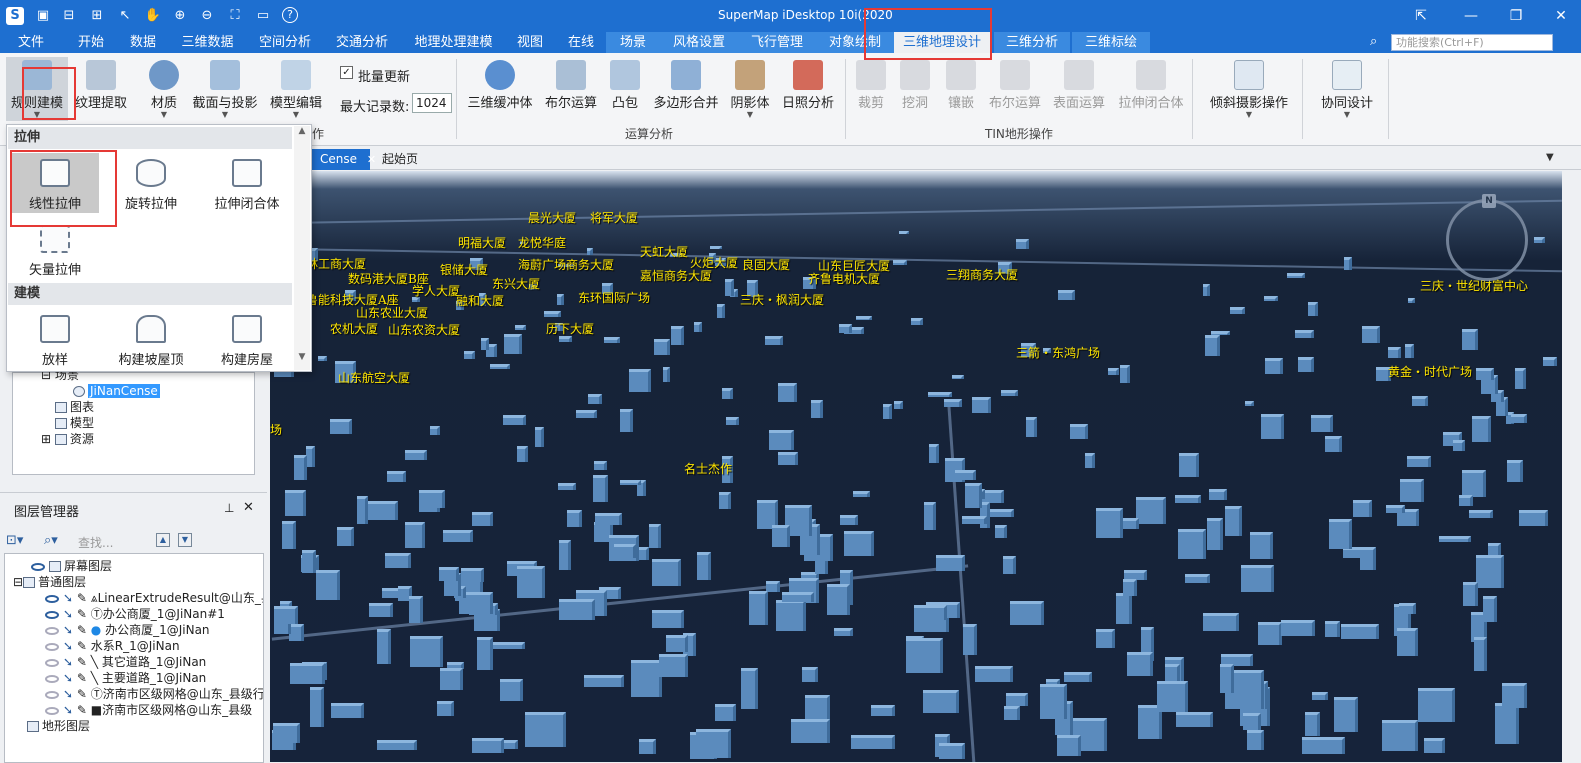  Describe the element at coordinates (148, 710) in the screenshot. I see `layer-item: ➘ ✎ ■济南市区级网格@山东_县级` at that location.